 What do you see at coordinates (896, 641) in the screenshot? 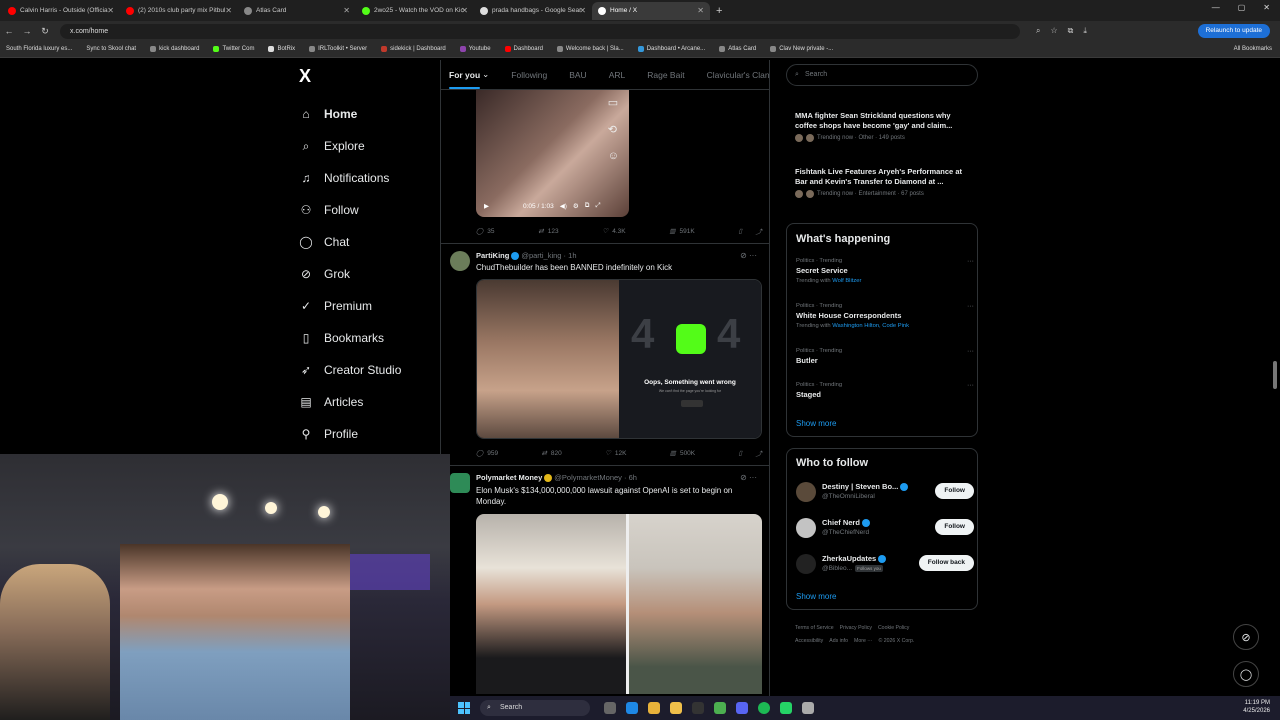
I see `footer-link: © 2026 X Corp.` at bounding box center [896, 641].